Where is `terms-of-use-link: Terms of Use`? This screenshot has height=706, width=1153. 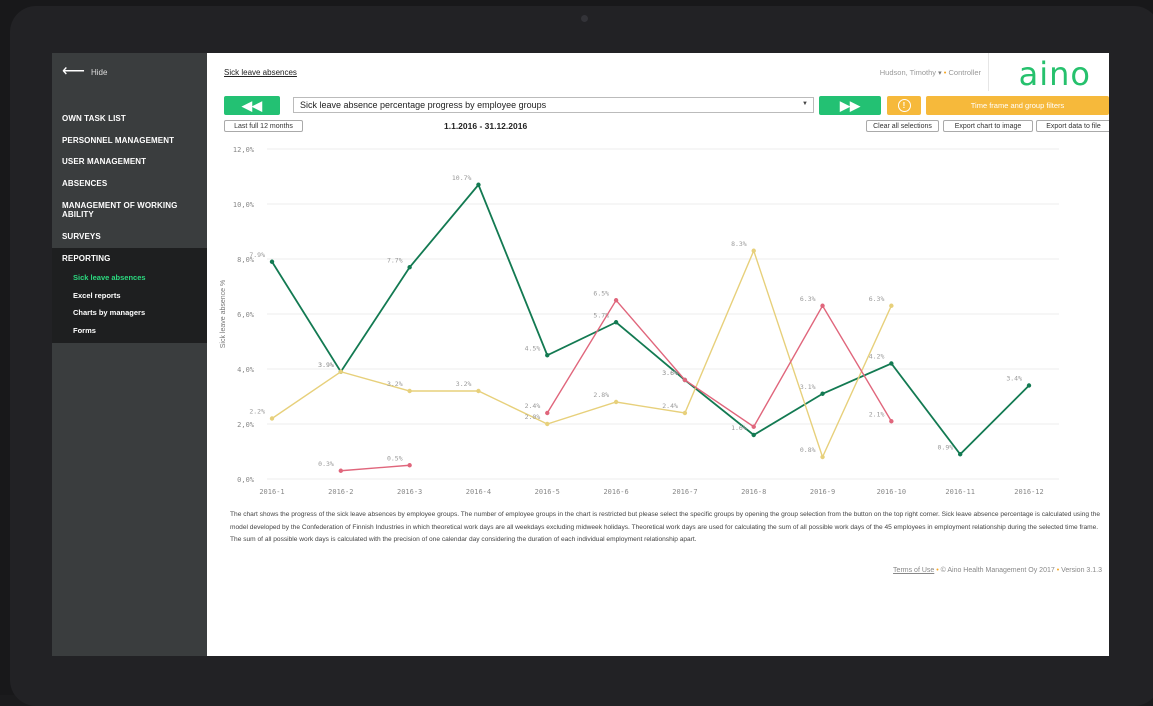 terms-of-use-link: Terms of Use is located at coordinates (913, 570).